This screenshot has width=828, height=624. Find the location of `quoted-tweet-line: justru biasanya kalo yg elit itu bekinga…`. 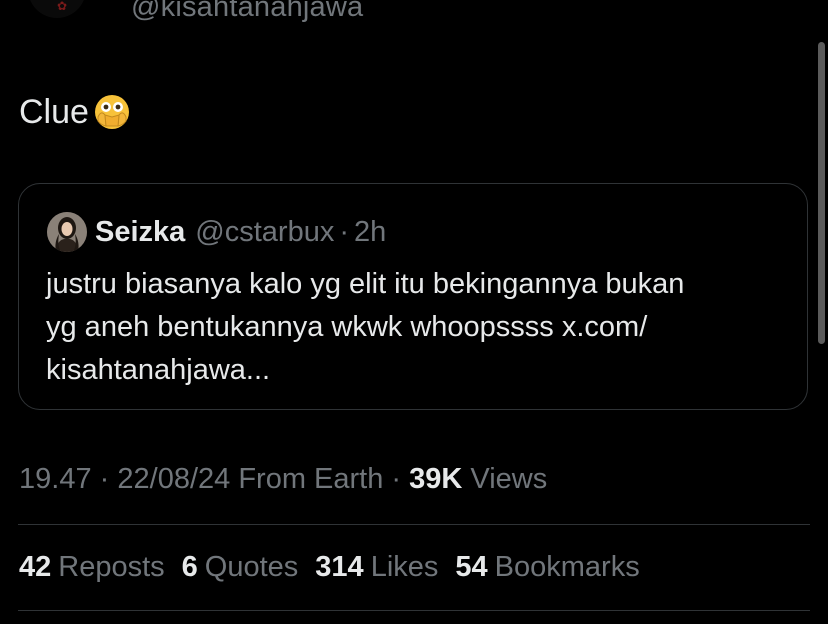

quoted-tweet-line: justru biasanya kalo yg elit itu bekinga… is located at coordinates (365, 284).